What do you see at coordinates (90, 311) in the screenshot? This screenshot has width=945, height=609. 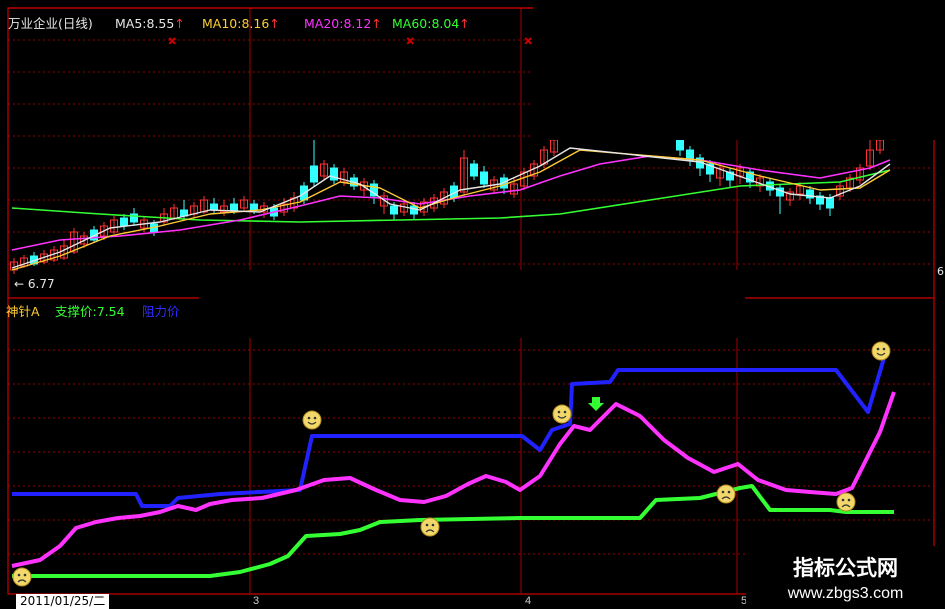 I see `support-price-label: 支撑价:7.54` at bounding box center [90, 311].